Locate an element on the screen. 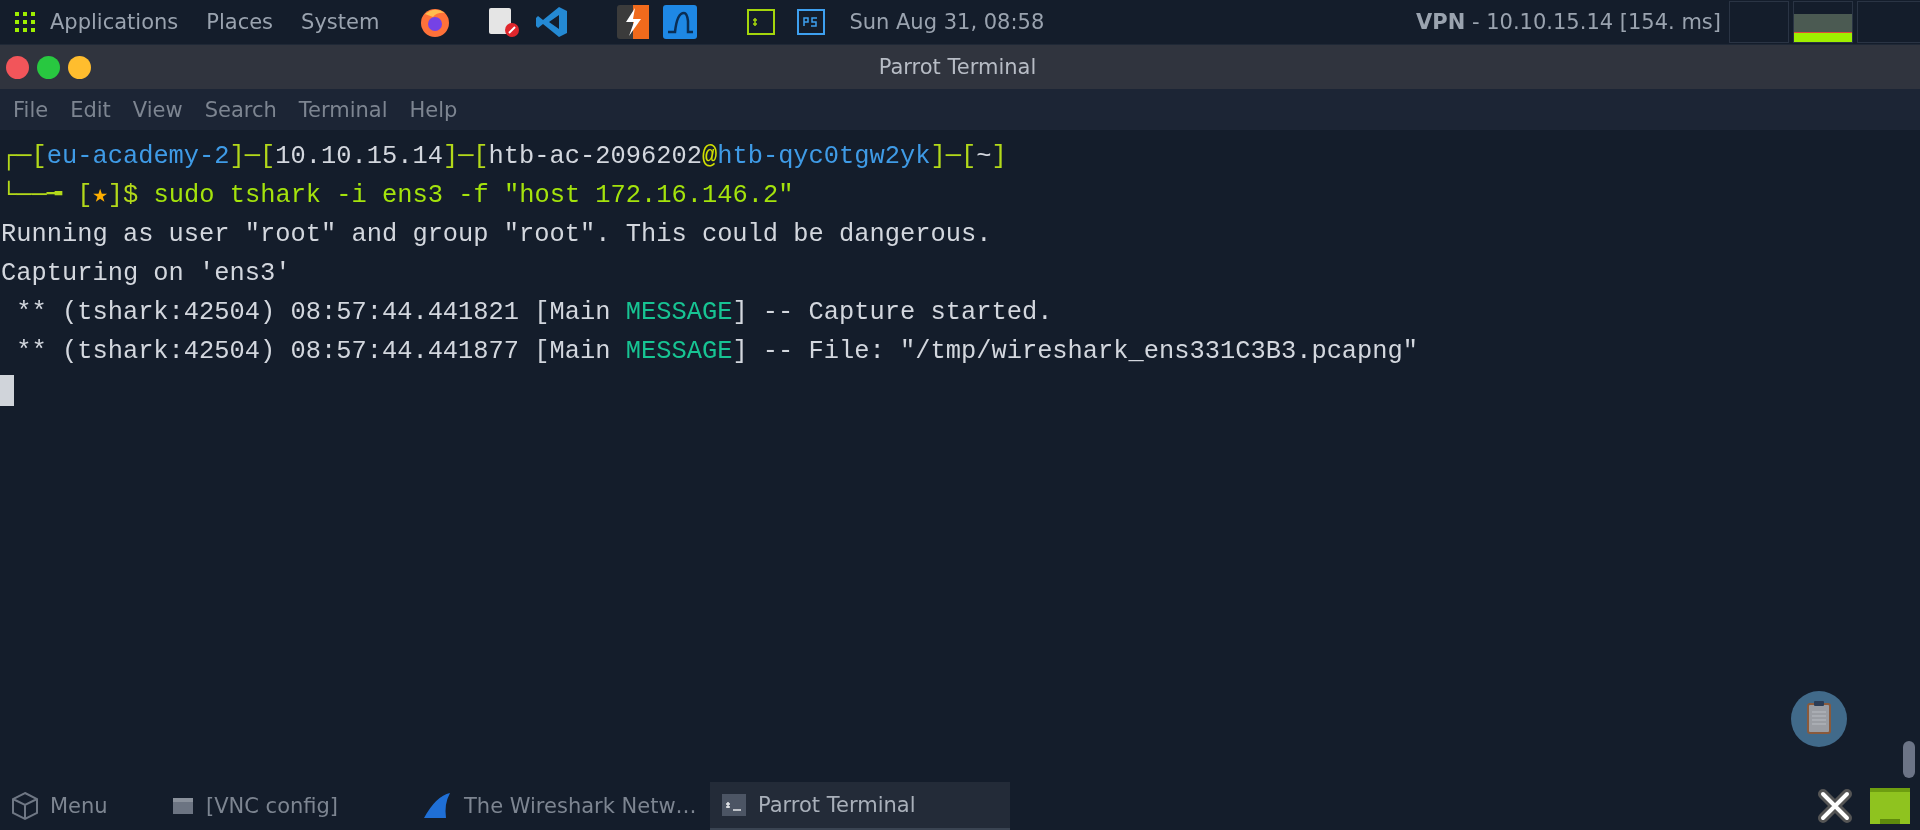  text-editor-icon is located at coordinates (504, 22).